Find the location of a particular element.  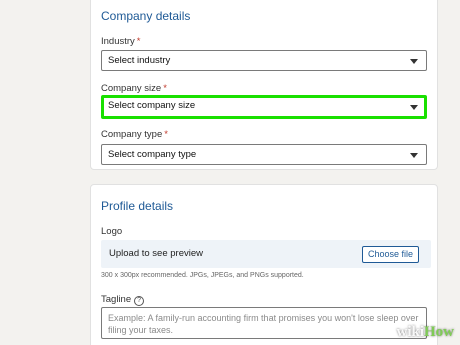

company-size-label: Company size * is located at coordinates (134, 88).